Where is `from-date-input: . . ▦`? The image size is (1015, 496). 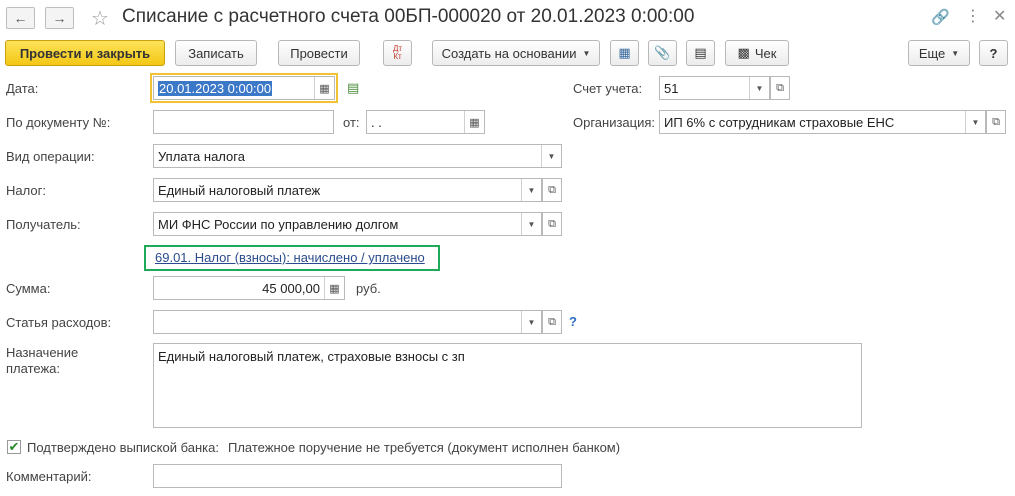
from-date-input: . . ▦ is located at coordinates (425, 122).